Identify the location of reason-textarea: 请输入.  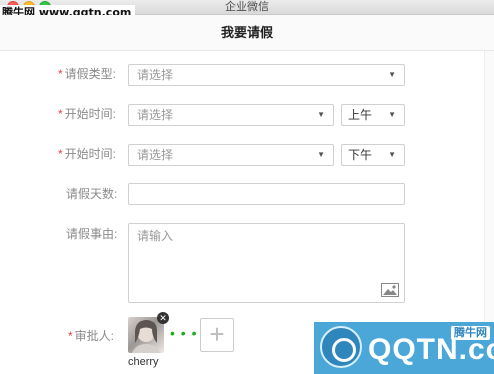
(266, 263).